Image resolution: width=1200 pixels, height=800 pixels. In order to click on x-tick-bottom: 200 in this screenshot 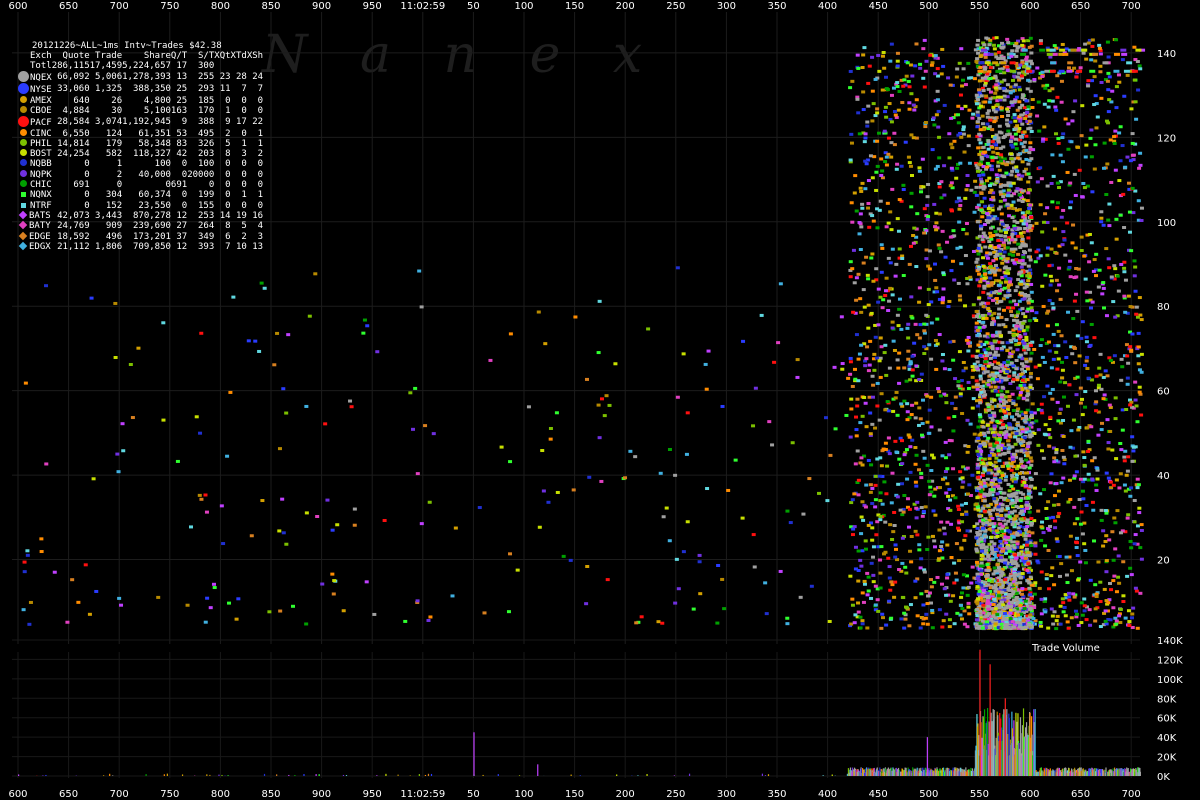, I will do `click(625, 794)`.